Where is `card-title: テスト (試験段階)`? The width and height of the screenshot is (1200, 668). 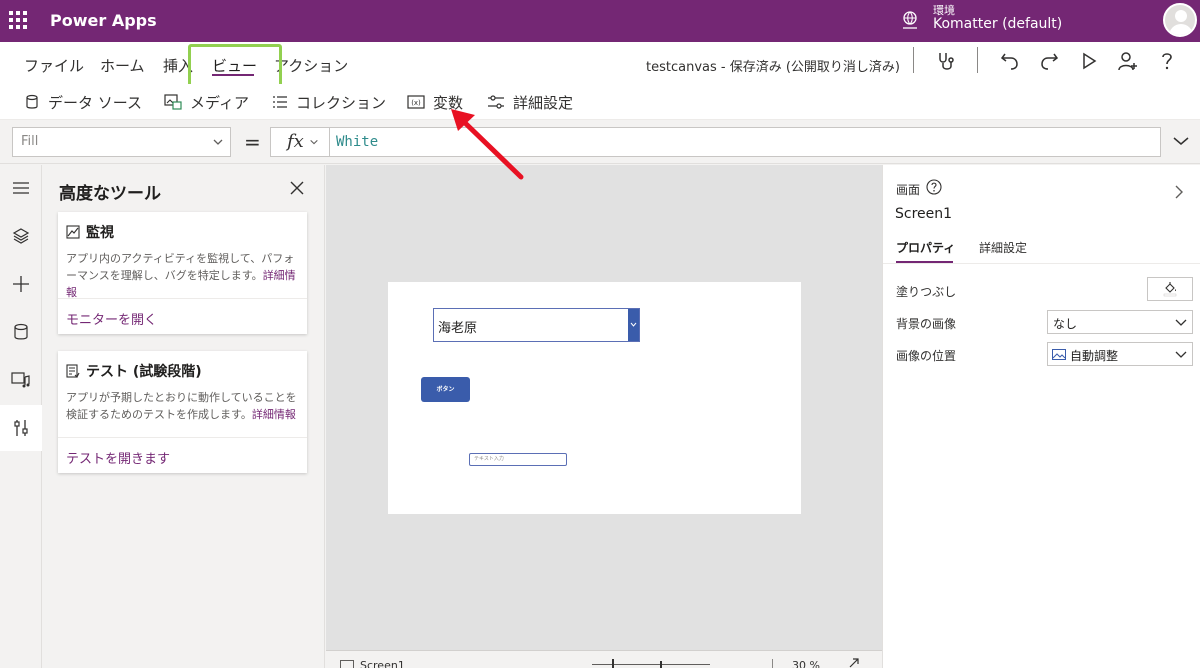 card-title: テスト (試験段階) is located at coordinates (144, 372).